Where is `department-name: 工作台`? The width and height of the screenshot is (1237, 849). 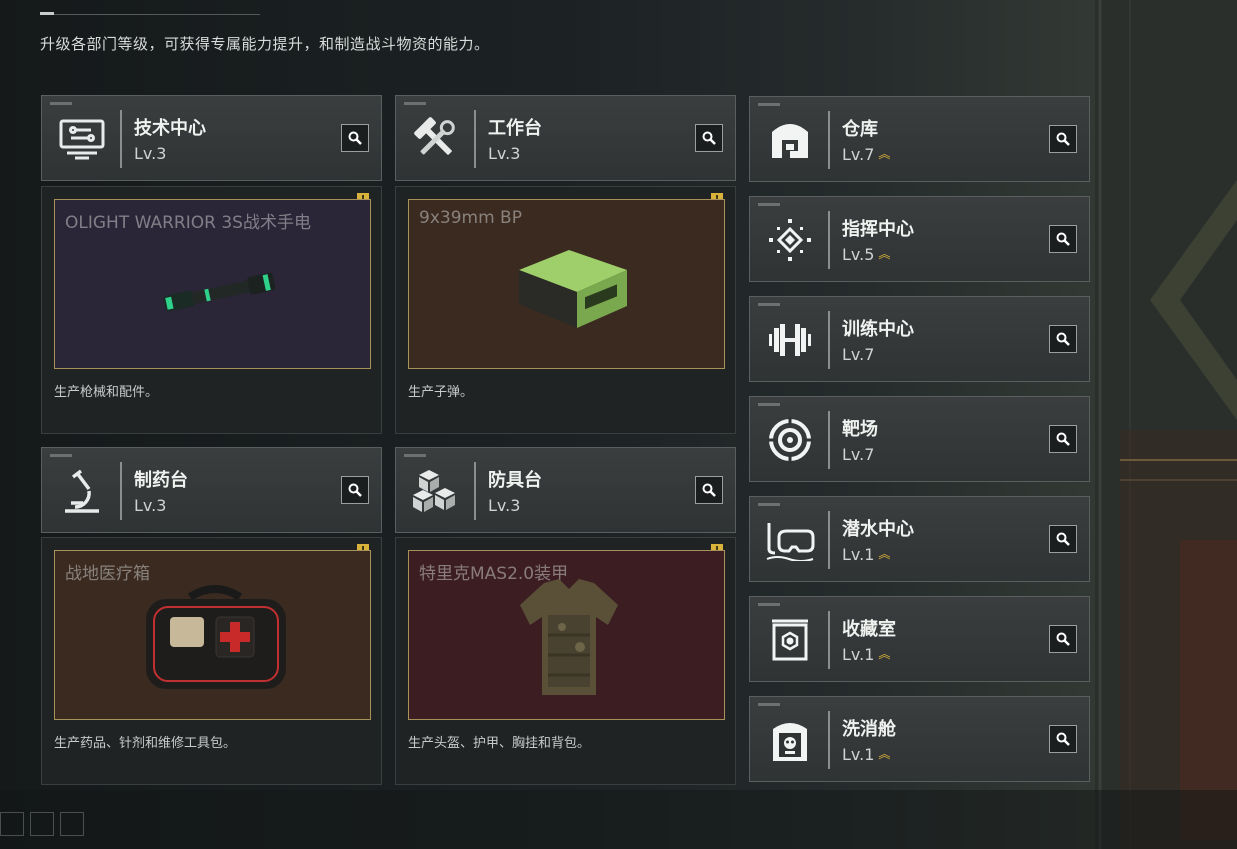
department-name: 工作台 is located at coordinates (515, 128).